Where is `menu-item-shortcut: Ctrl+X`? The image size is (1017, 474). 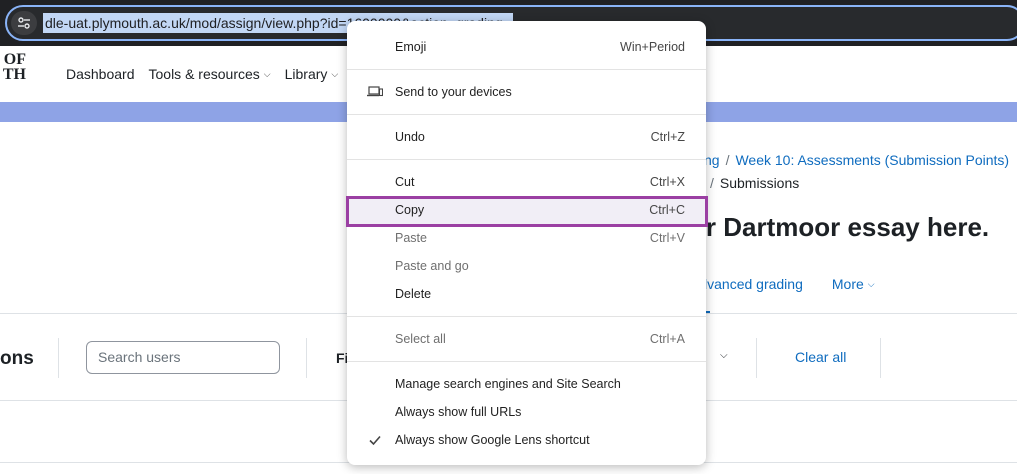
menu-item-shortcut: Ctrl+X is located at coordinates (667, 182).